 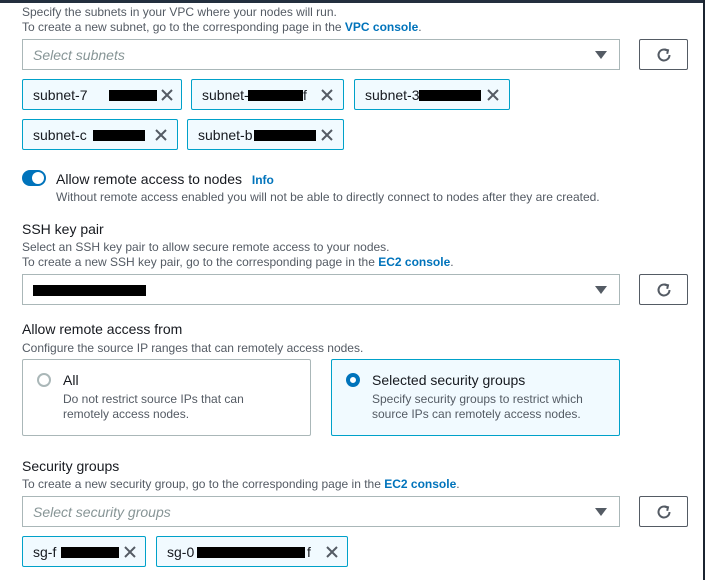 I want to click on subnets-select: Select subnets, so click(x=321, y=54).